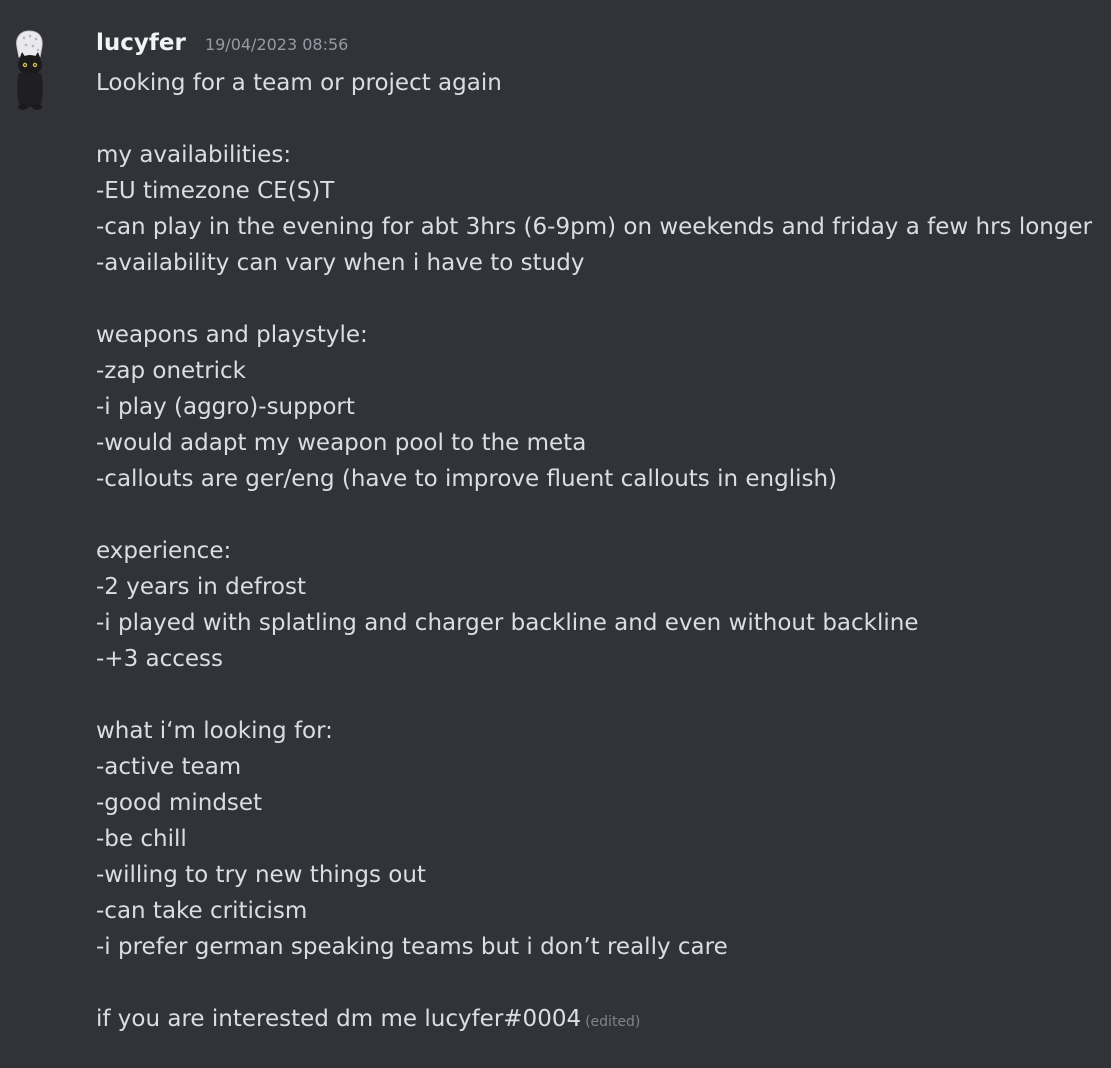  What do you see at coordinates (194, 155) in the screenshot?
I see `message-line: my availabilities:` at bounding box center [194, 155].